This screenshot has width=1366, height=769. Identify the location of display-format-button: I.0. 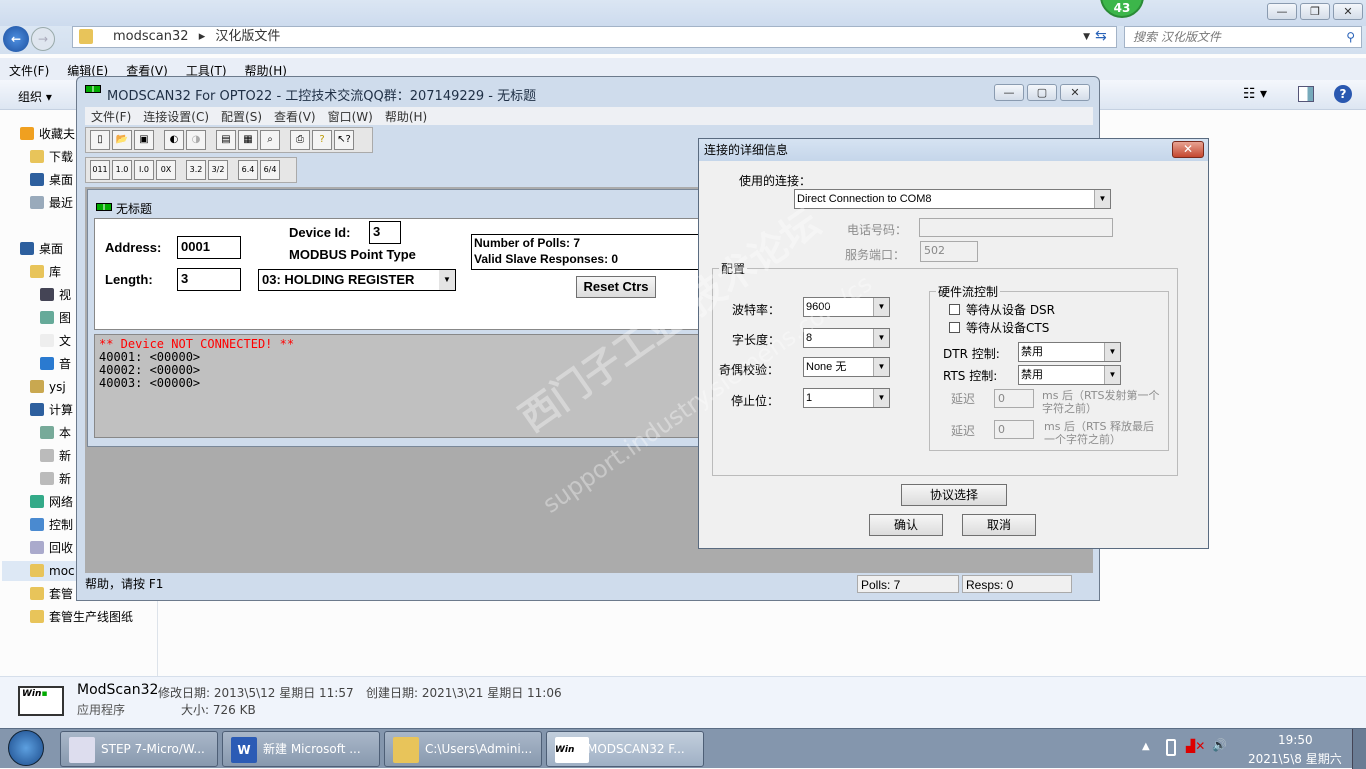
(144, 170).